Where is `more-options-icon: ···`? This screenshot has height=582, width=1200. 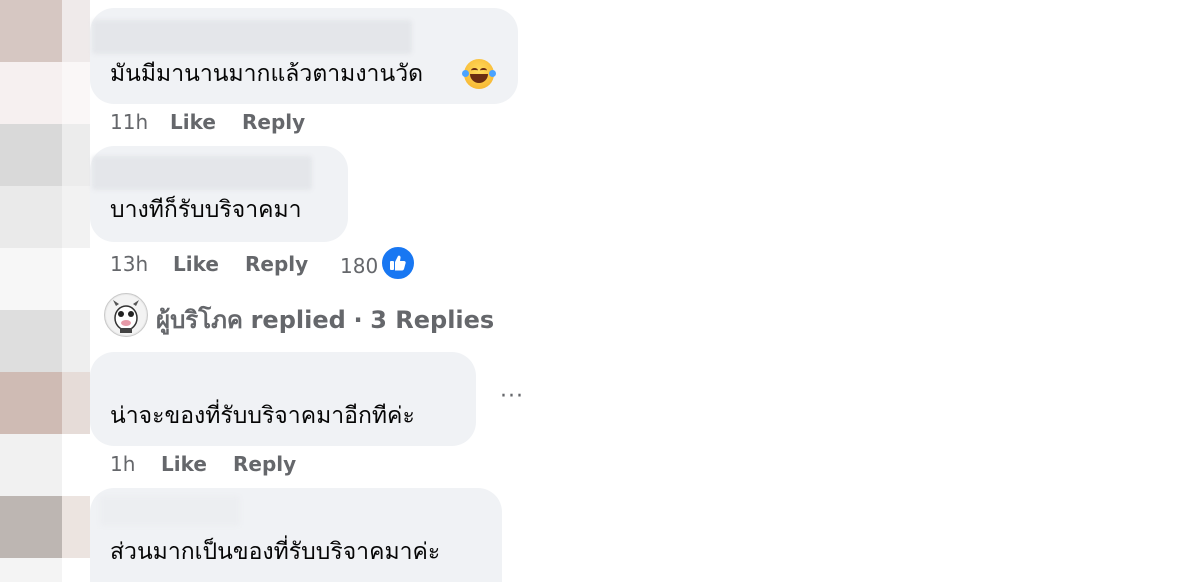 more-options-icon: ··· is located at coordinates (512, 396).